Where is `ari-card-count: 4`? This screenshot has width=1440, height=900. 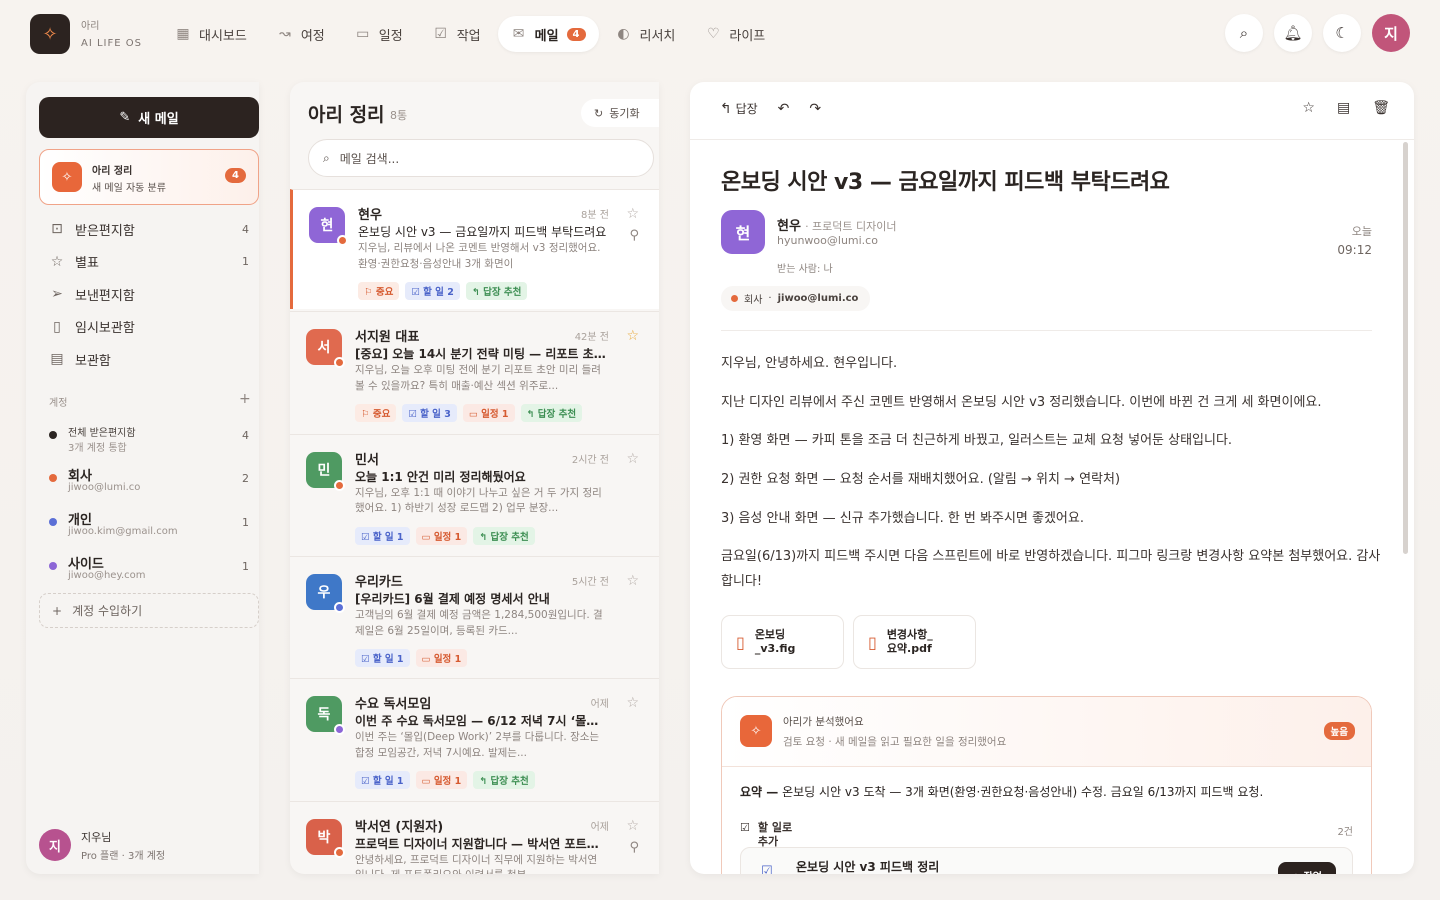
ari-card-count: 4 is located at coordinates (235, 175).